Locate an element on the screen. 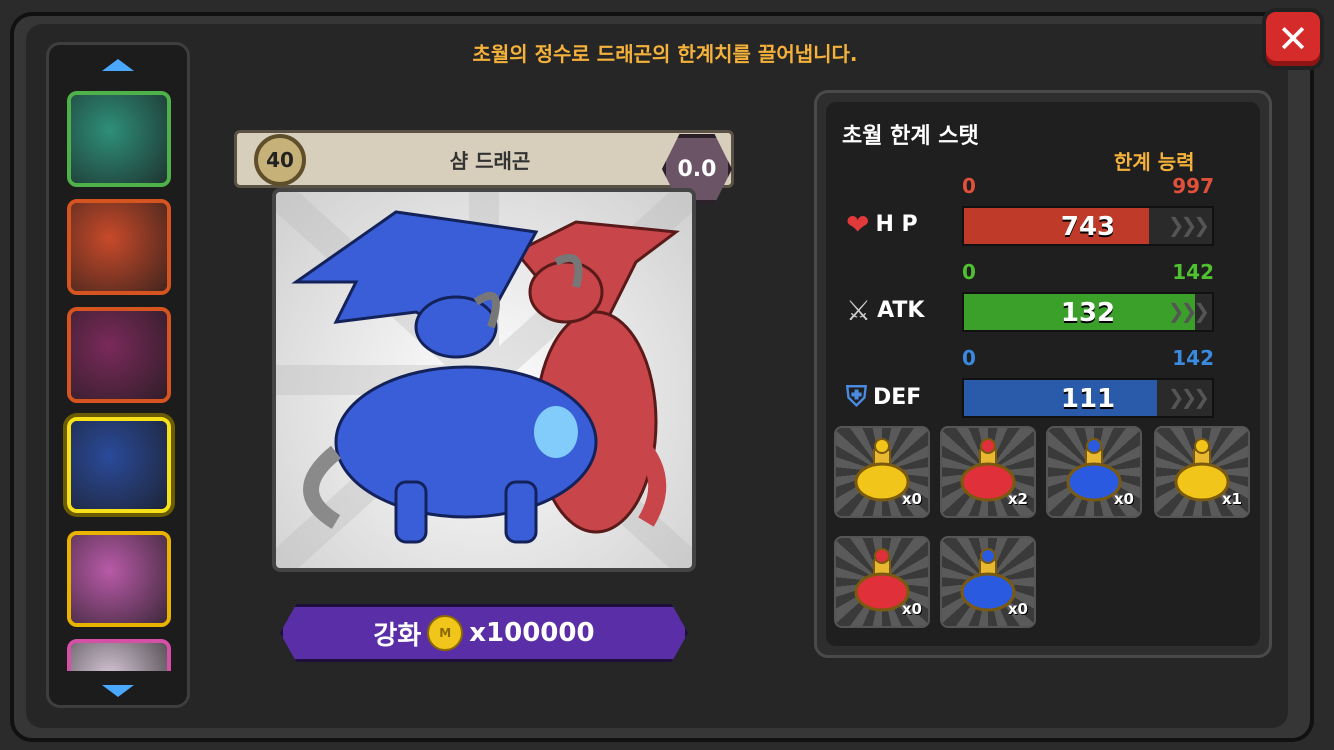 The height and width of the screenshot is (750, 1334). stat-panel-title: 초월 한계 스탯 is located at coordinates (910, 136).